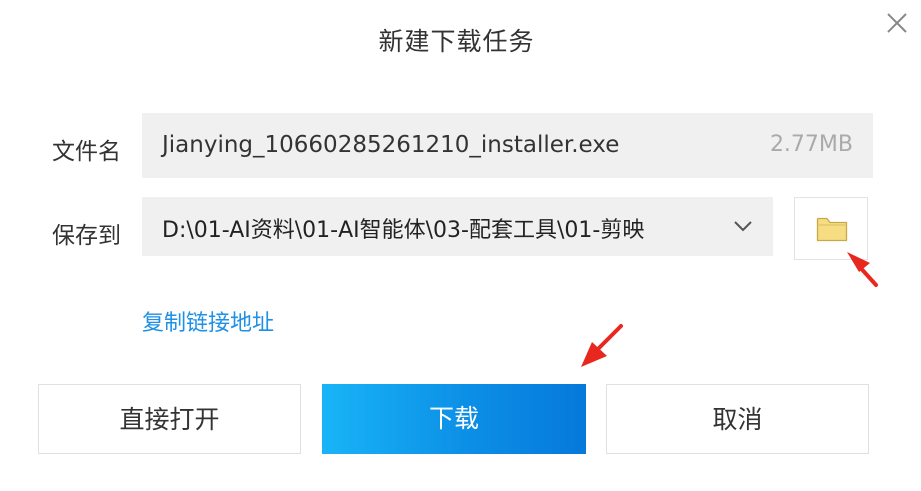  I want to click on download-button: 下载, so click(454, 419).